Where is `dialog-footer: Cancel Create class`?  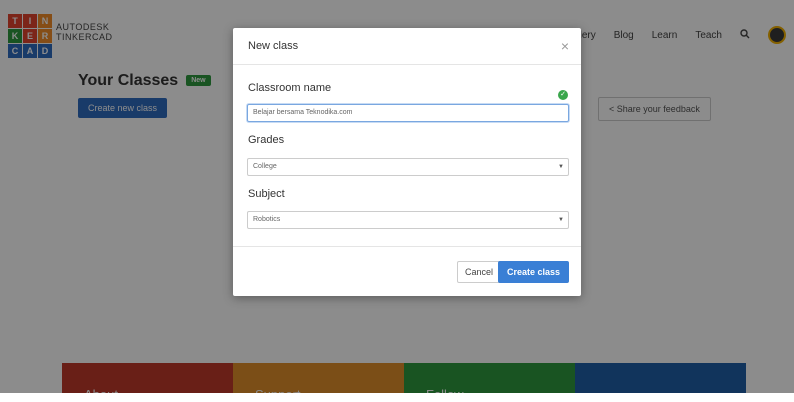 dialog-footer: Cancel Create class is located at coordinates (407, 271).